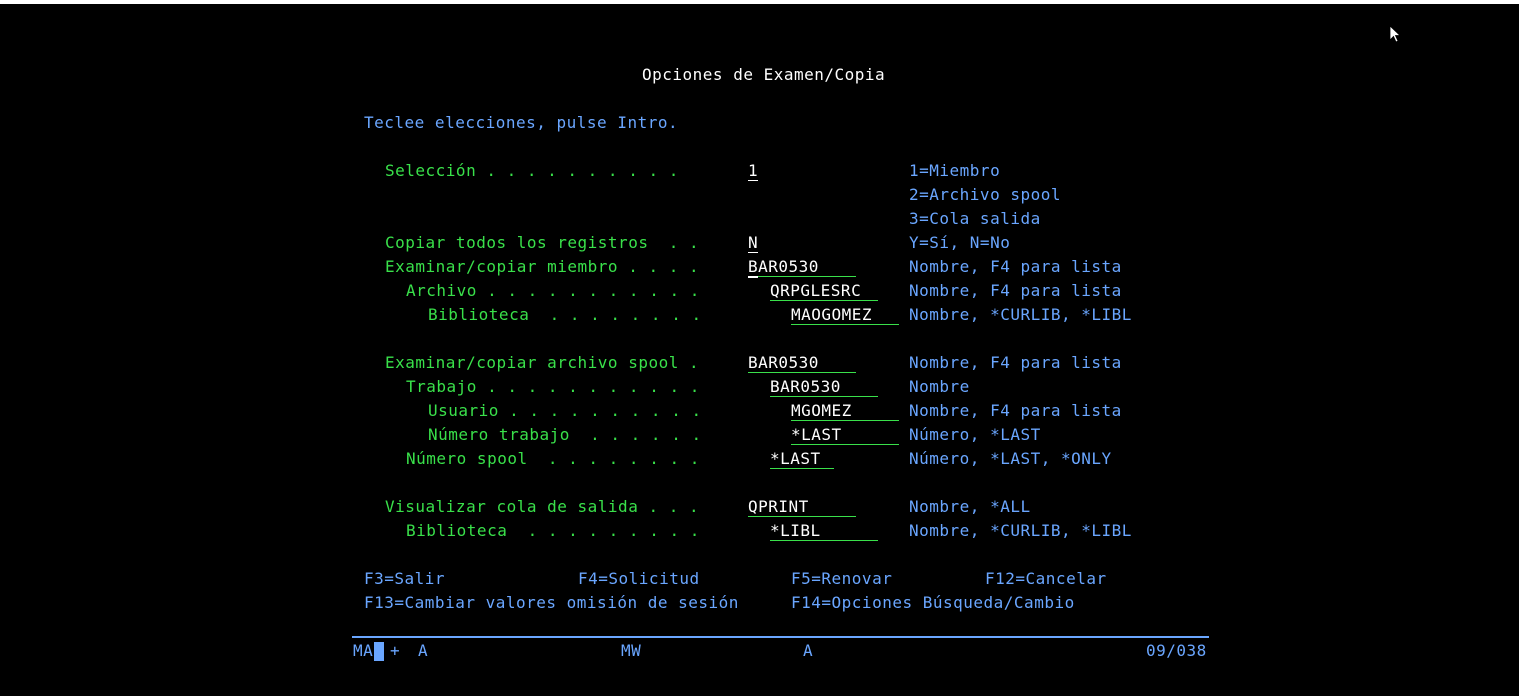 This screenshot has height=696, width=1519. I want to click on instruction-text: Teclee elecciones, pulse Intro., so click(521, 122).